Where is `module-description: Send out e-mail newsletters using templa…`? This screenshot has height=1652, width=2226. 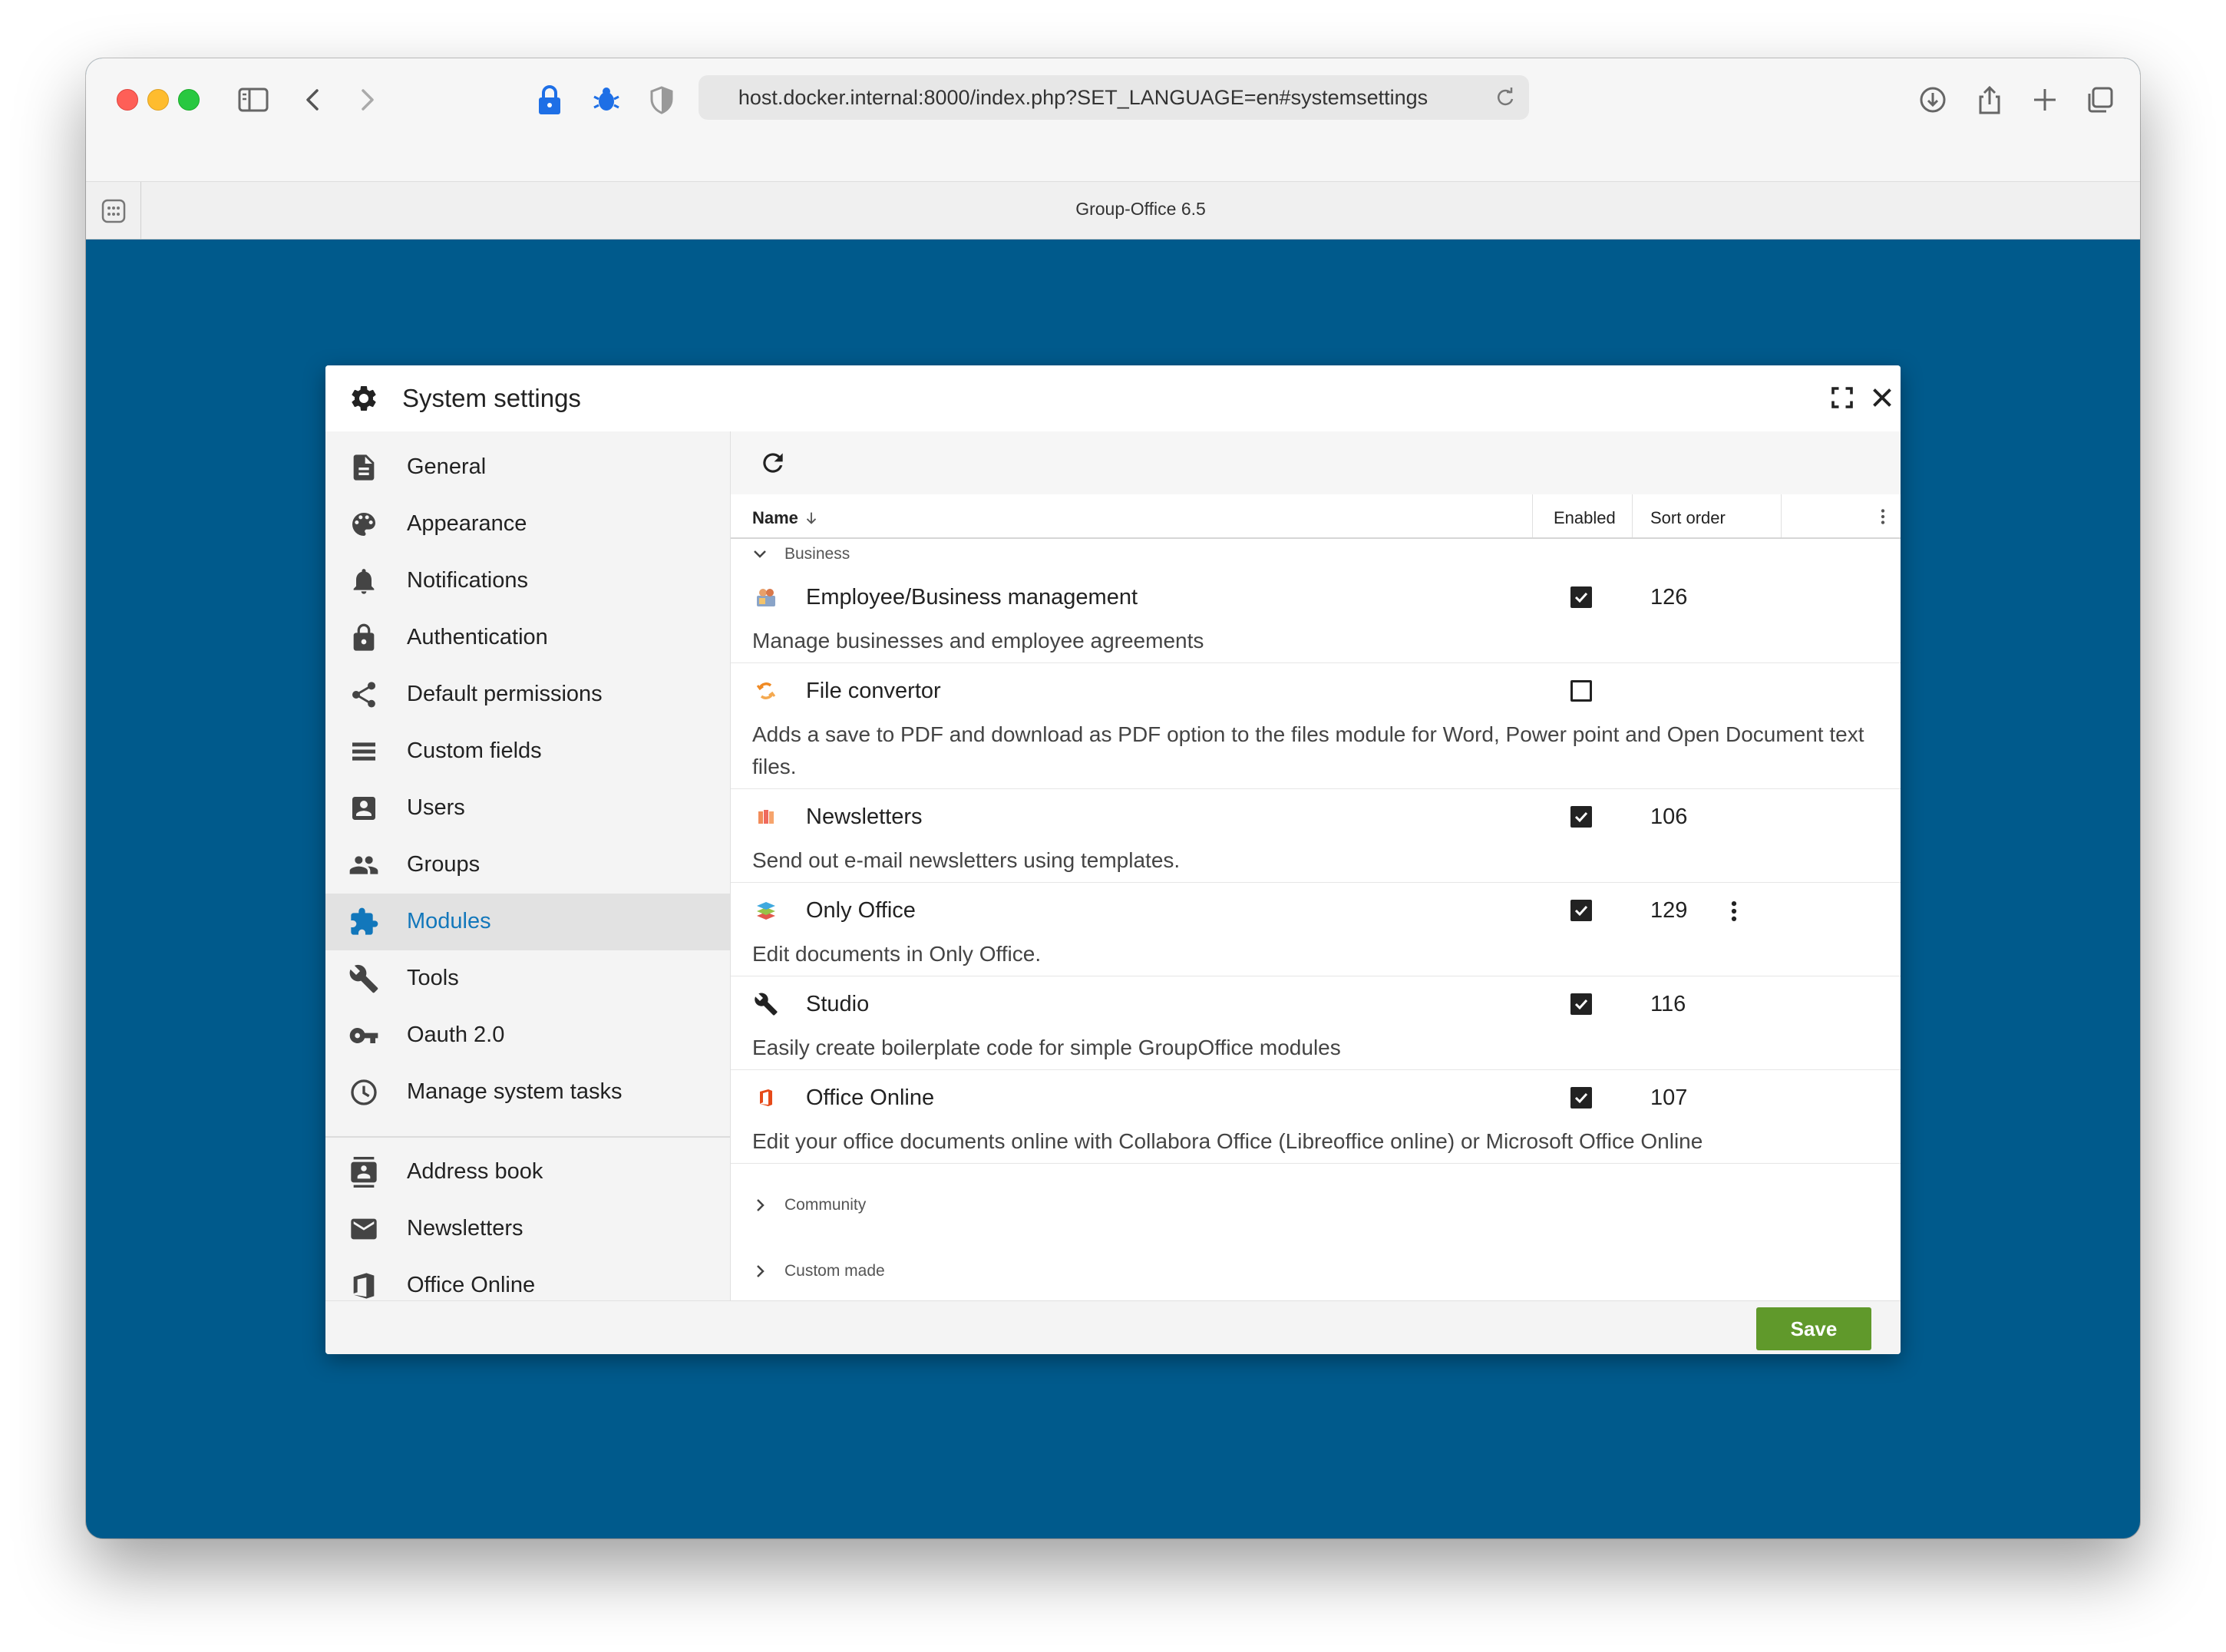
module-description: Send out e-mail newsletters using templa… is located at coordinates (967, 860).